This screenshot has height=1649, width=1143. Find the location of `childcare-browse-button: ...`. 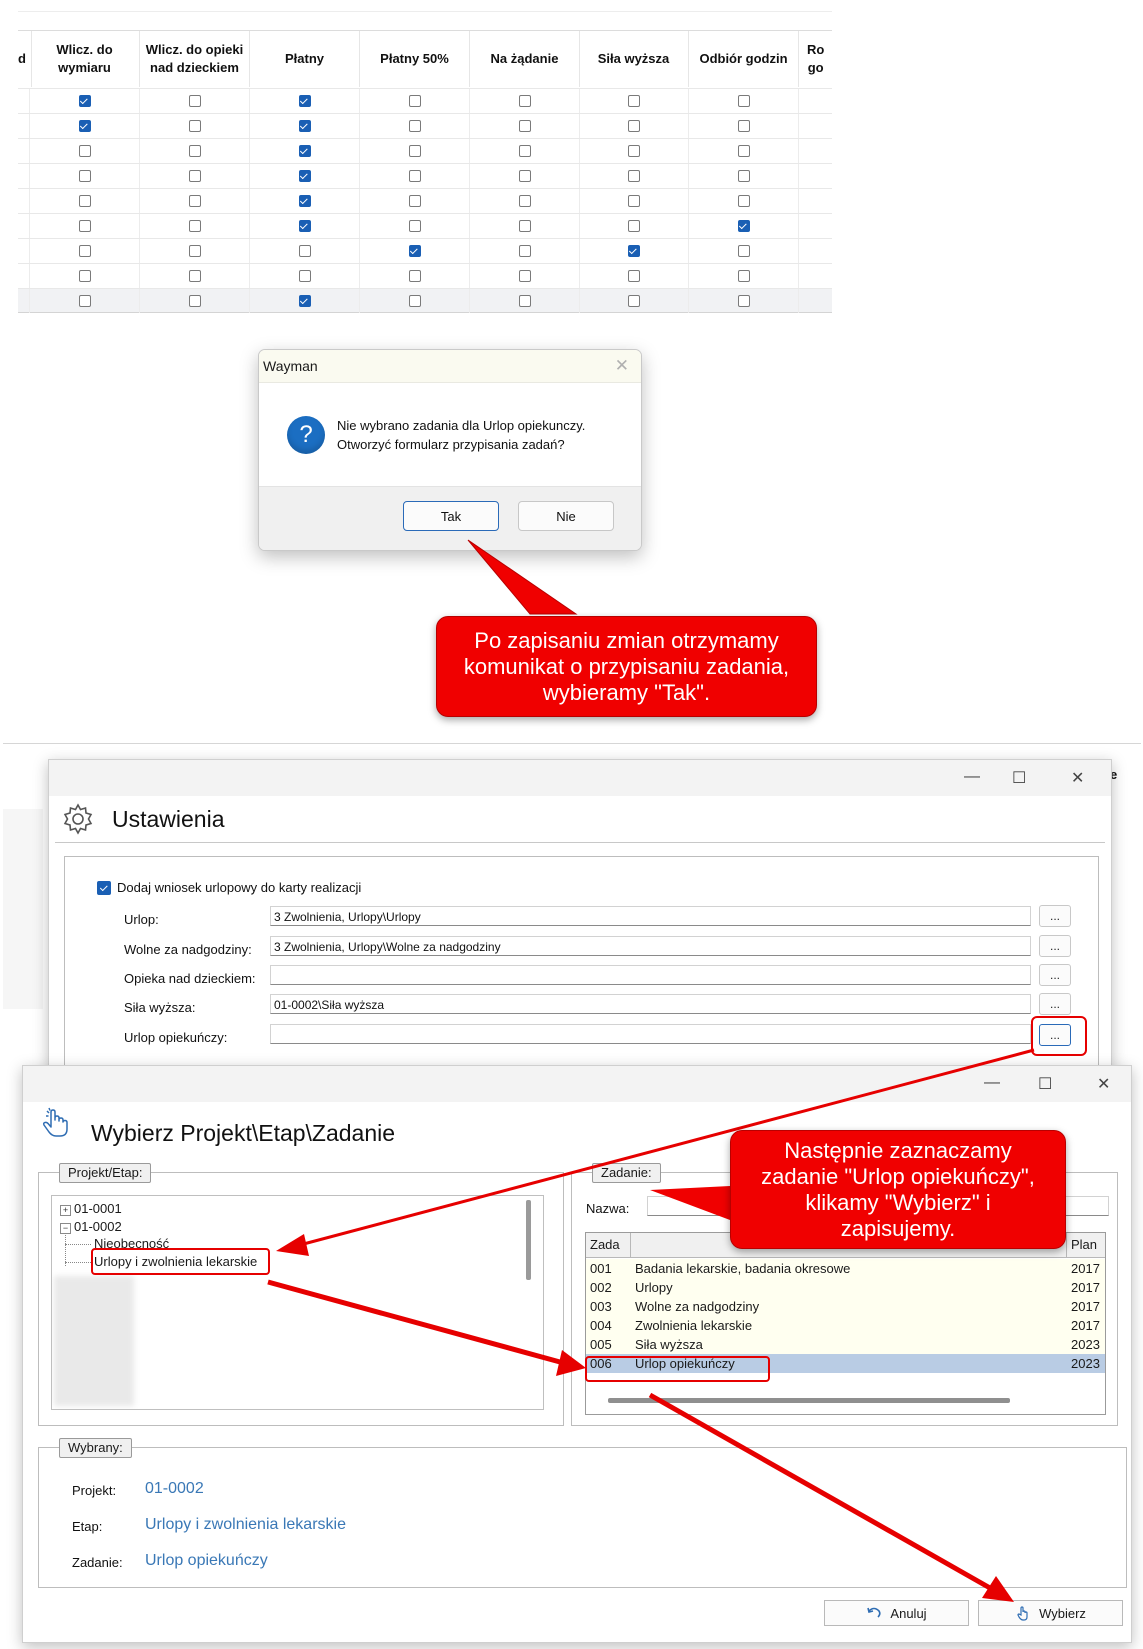

childcare-browse-button: ... is located at coordinates (1055, 975).